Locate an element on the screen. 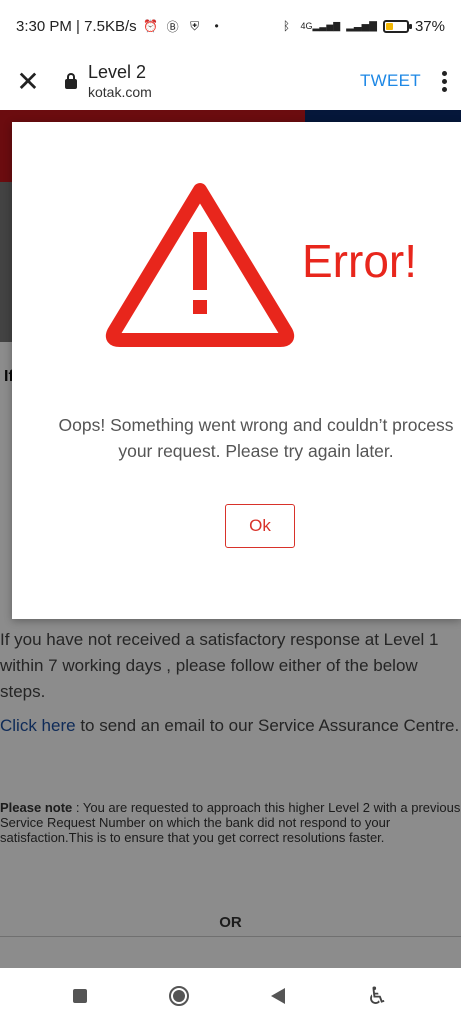  signal-icon: ▂▃▅▇ is located at coordinates (361, 26).